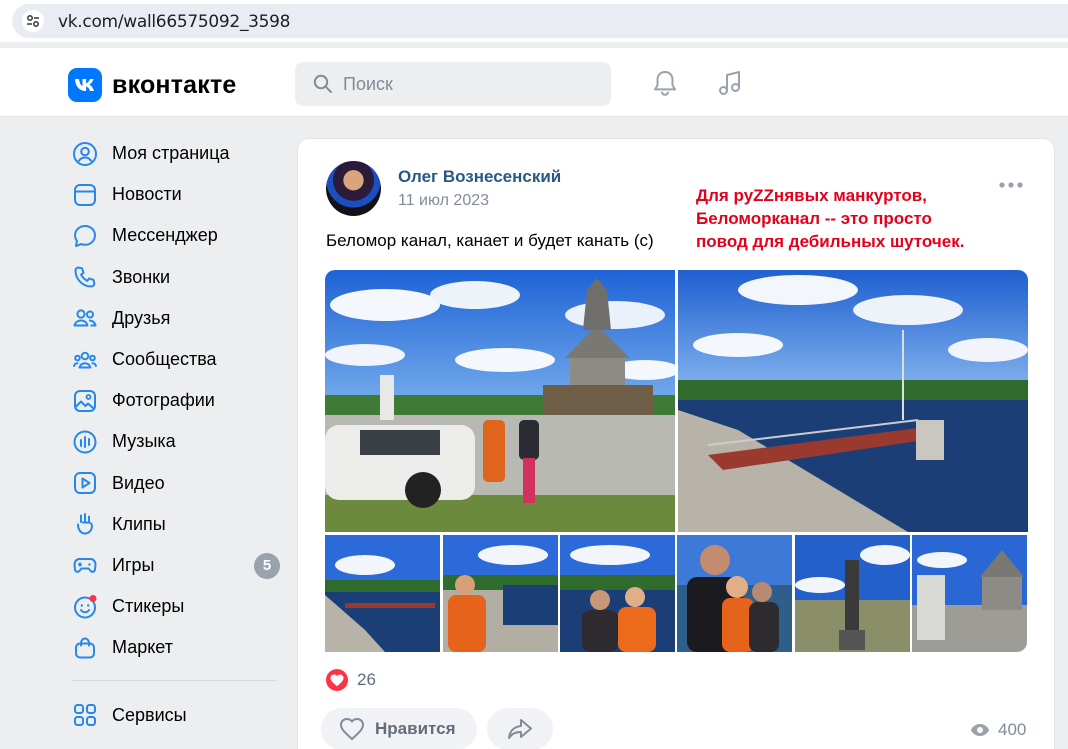 The width and height of the screenshot is (1068, 749). Describe the element at coordinates (141, 317) in the screenshot. I see `nav-label: Друзья` at that location.